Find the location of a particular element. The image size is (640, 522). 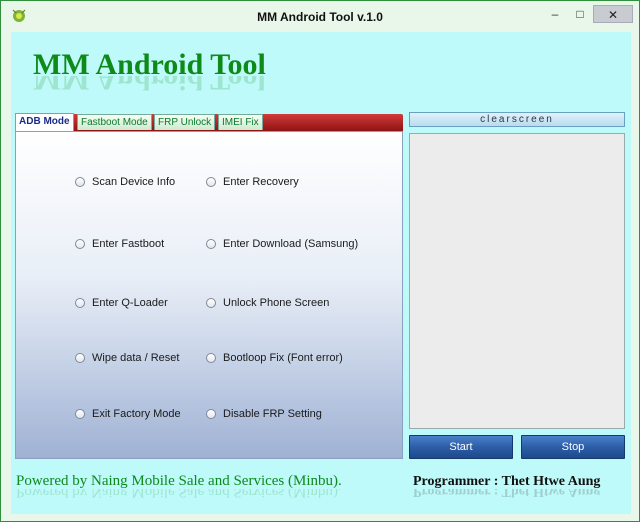

programmer-credit: Programmer : Thet Htwe Aung is located at coordinates (507, 481).